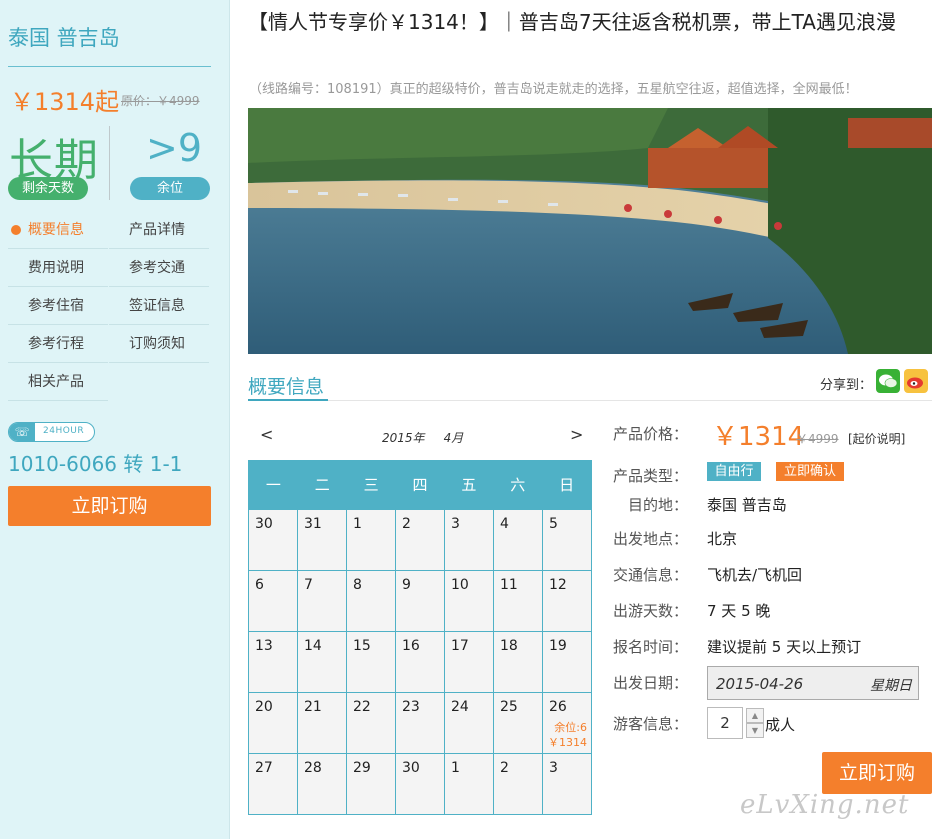 This screenshot has width=946, height=839. I want to click on calendar-day-cell: 21, so click(322, 722).